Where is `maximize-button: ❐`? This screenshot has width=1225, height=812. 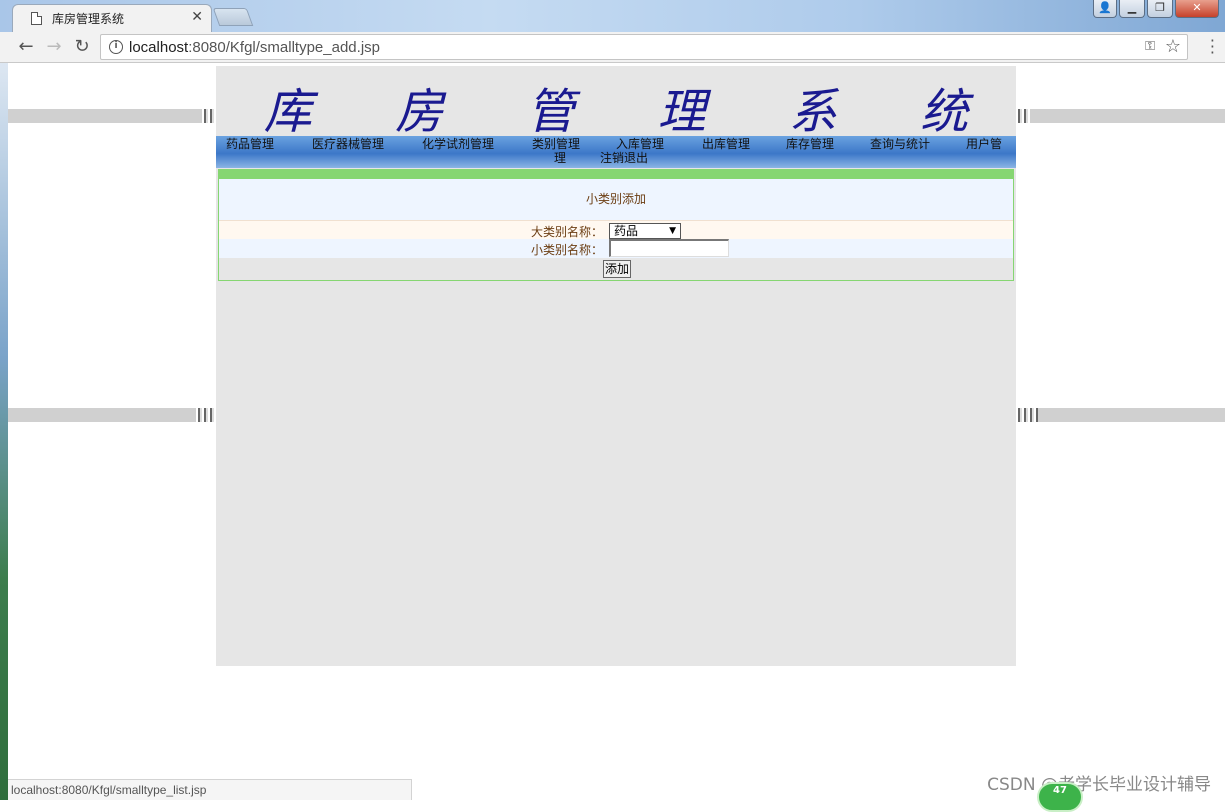
maximize-button: ❐ is located at coordinates (1160, 9).